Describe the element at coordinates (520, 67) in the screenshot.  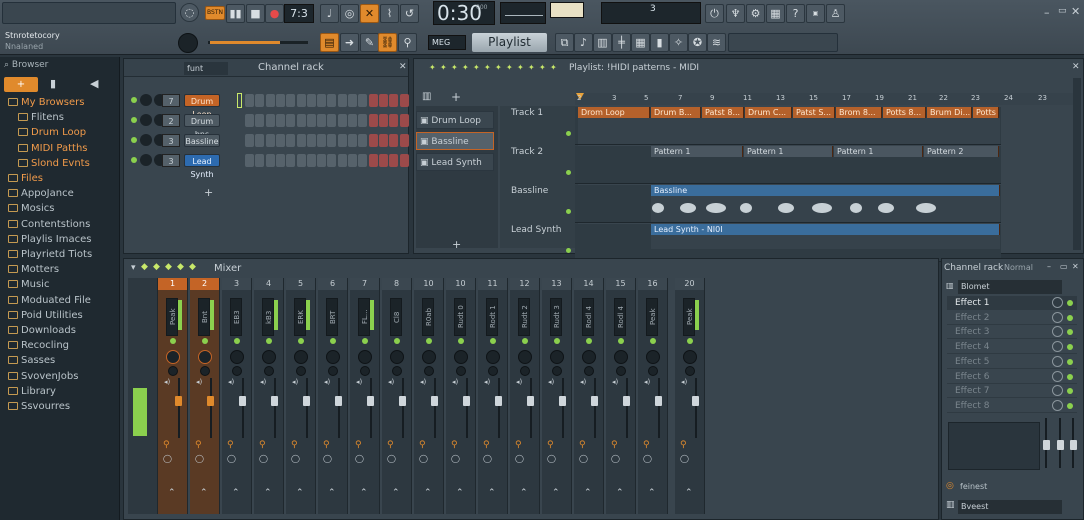
I see `ungrp-icon: ✦` at that location.